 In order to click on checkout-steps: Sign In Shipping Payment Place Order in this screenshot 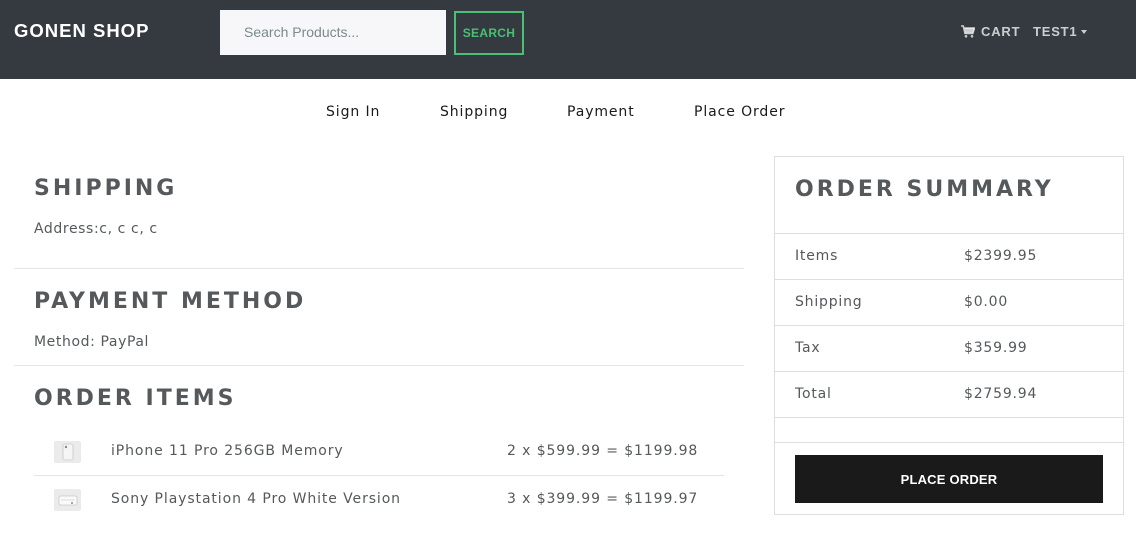, I will do `click(568, 115)`.